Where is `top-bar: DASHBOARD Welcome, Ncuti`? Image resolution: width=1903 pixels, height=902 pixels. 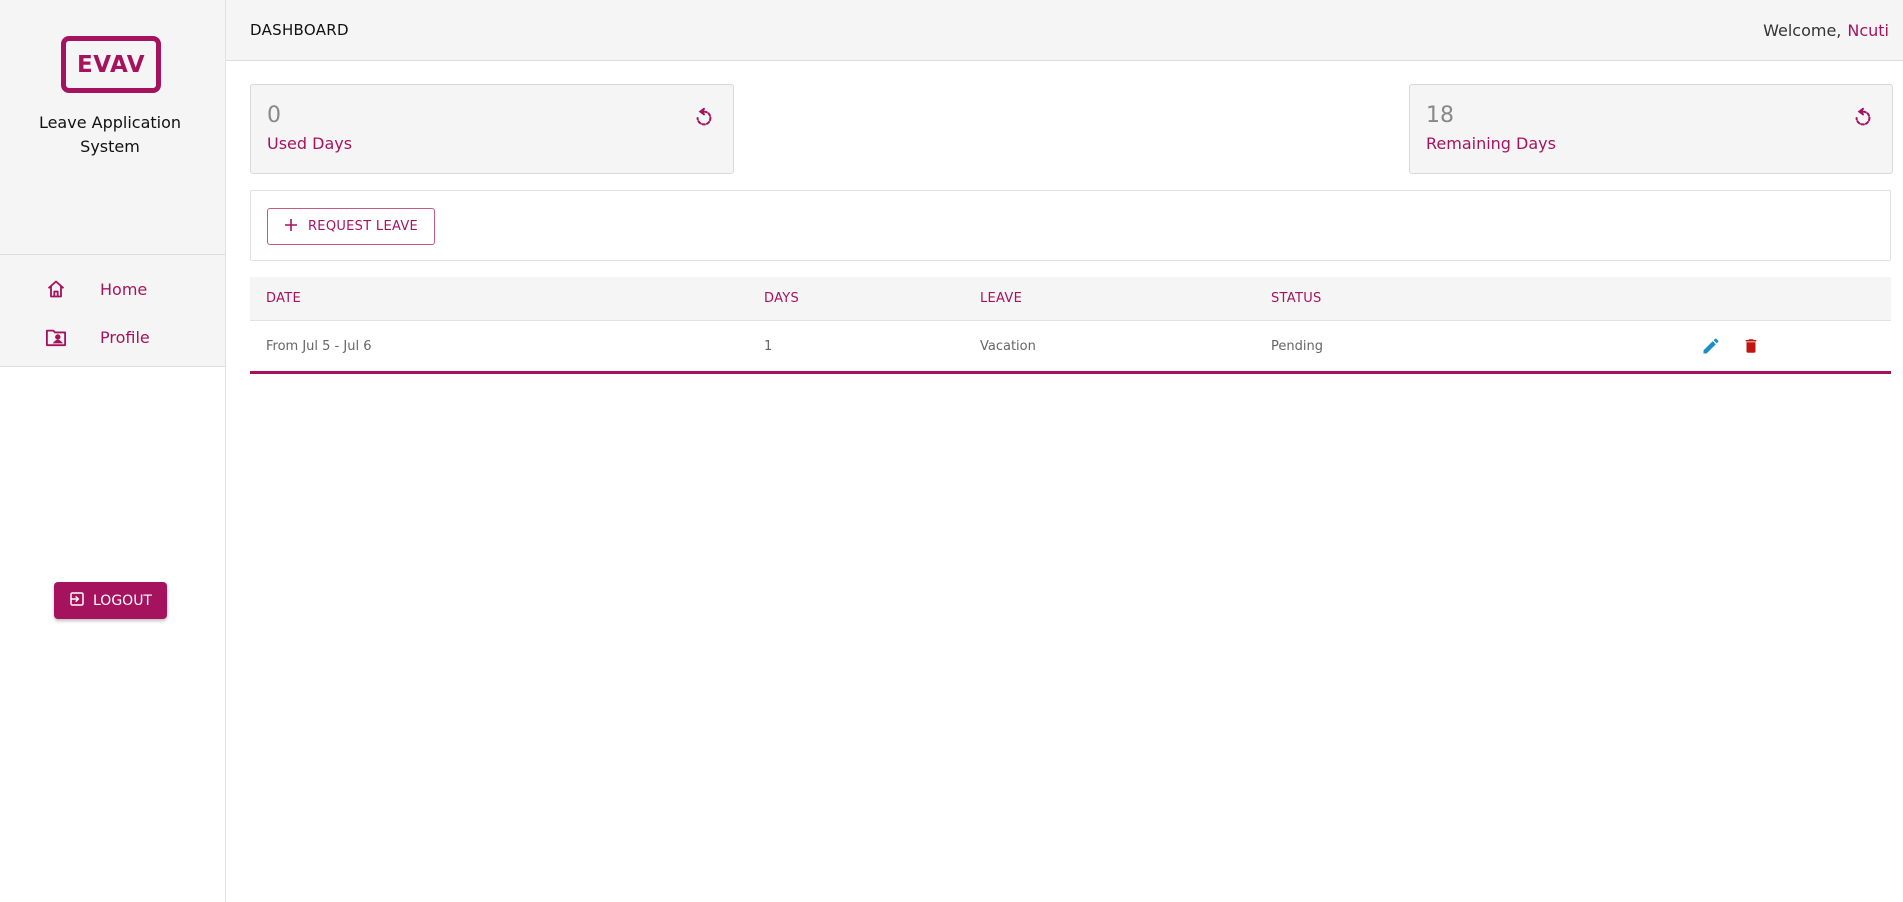 top-bar: DASHBOARD Welcome, Ncuti is located at coordinates (1064, 30).